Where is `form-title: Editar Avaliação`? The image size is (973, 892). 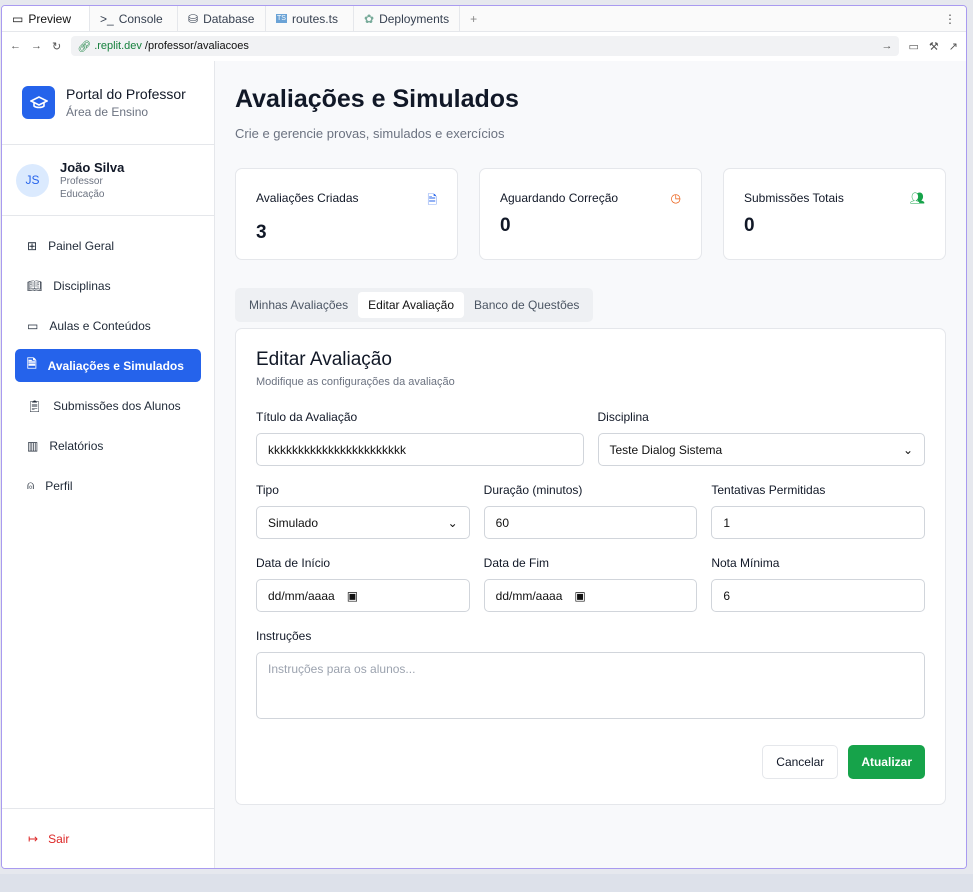 form-title: Editar Avaliação is located at coordinates (324, 359).